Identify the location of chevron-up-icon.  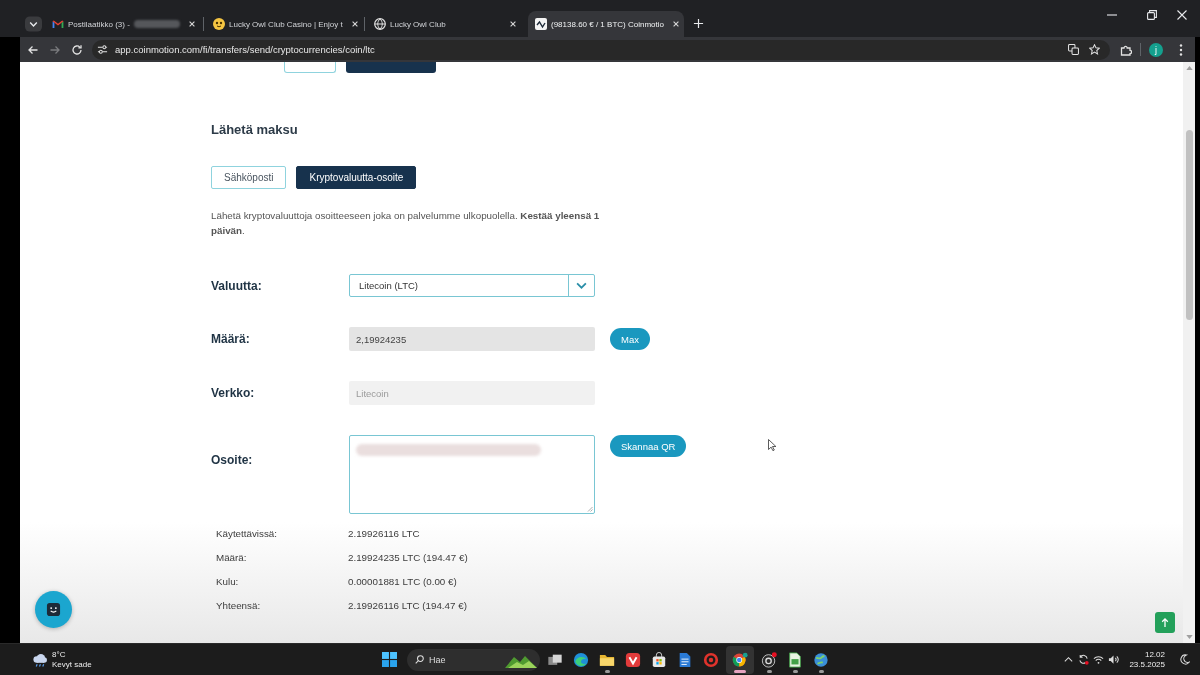
(1069, 659).